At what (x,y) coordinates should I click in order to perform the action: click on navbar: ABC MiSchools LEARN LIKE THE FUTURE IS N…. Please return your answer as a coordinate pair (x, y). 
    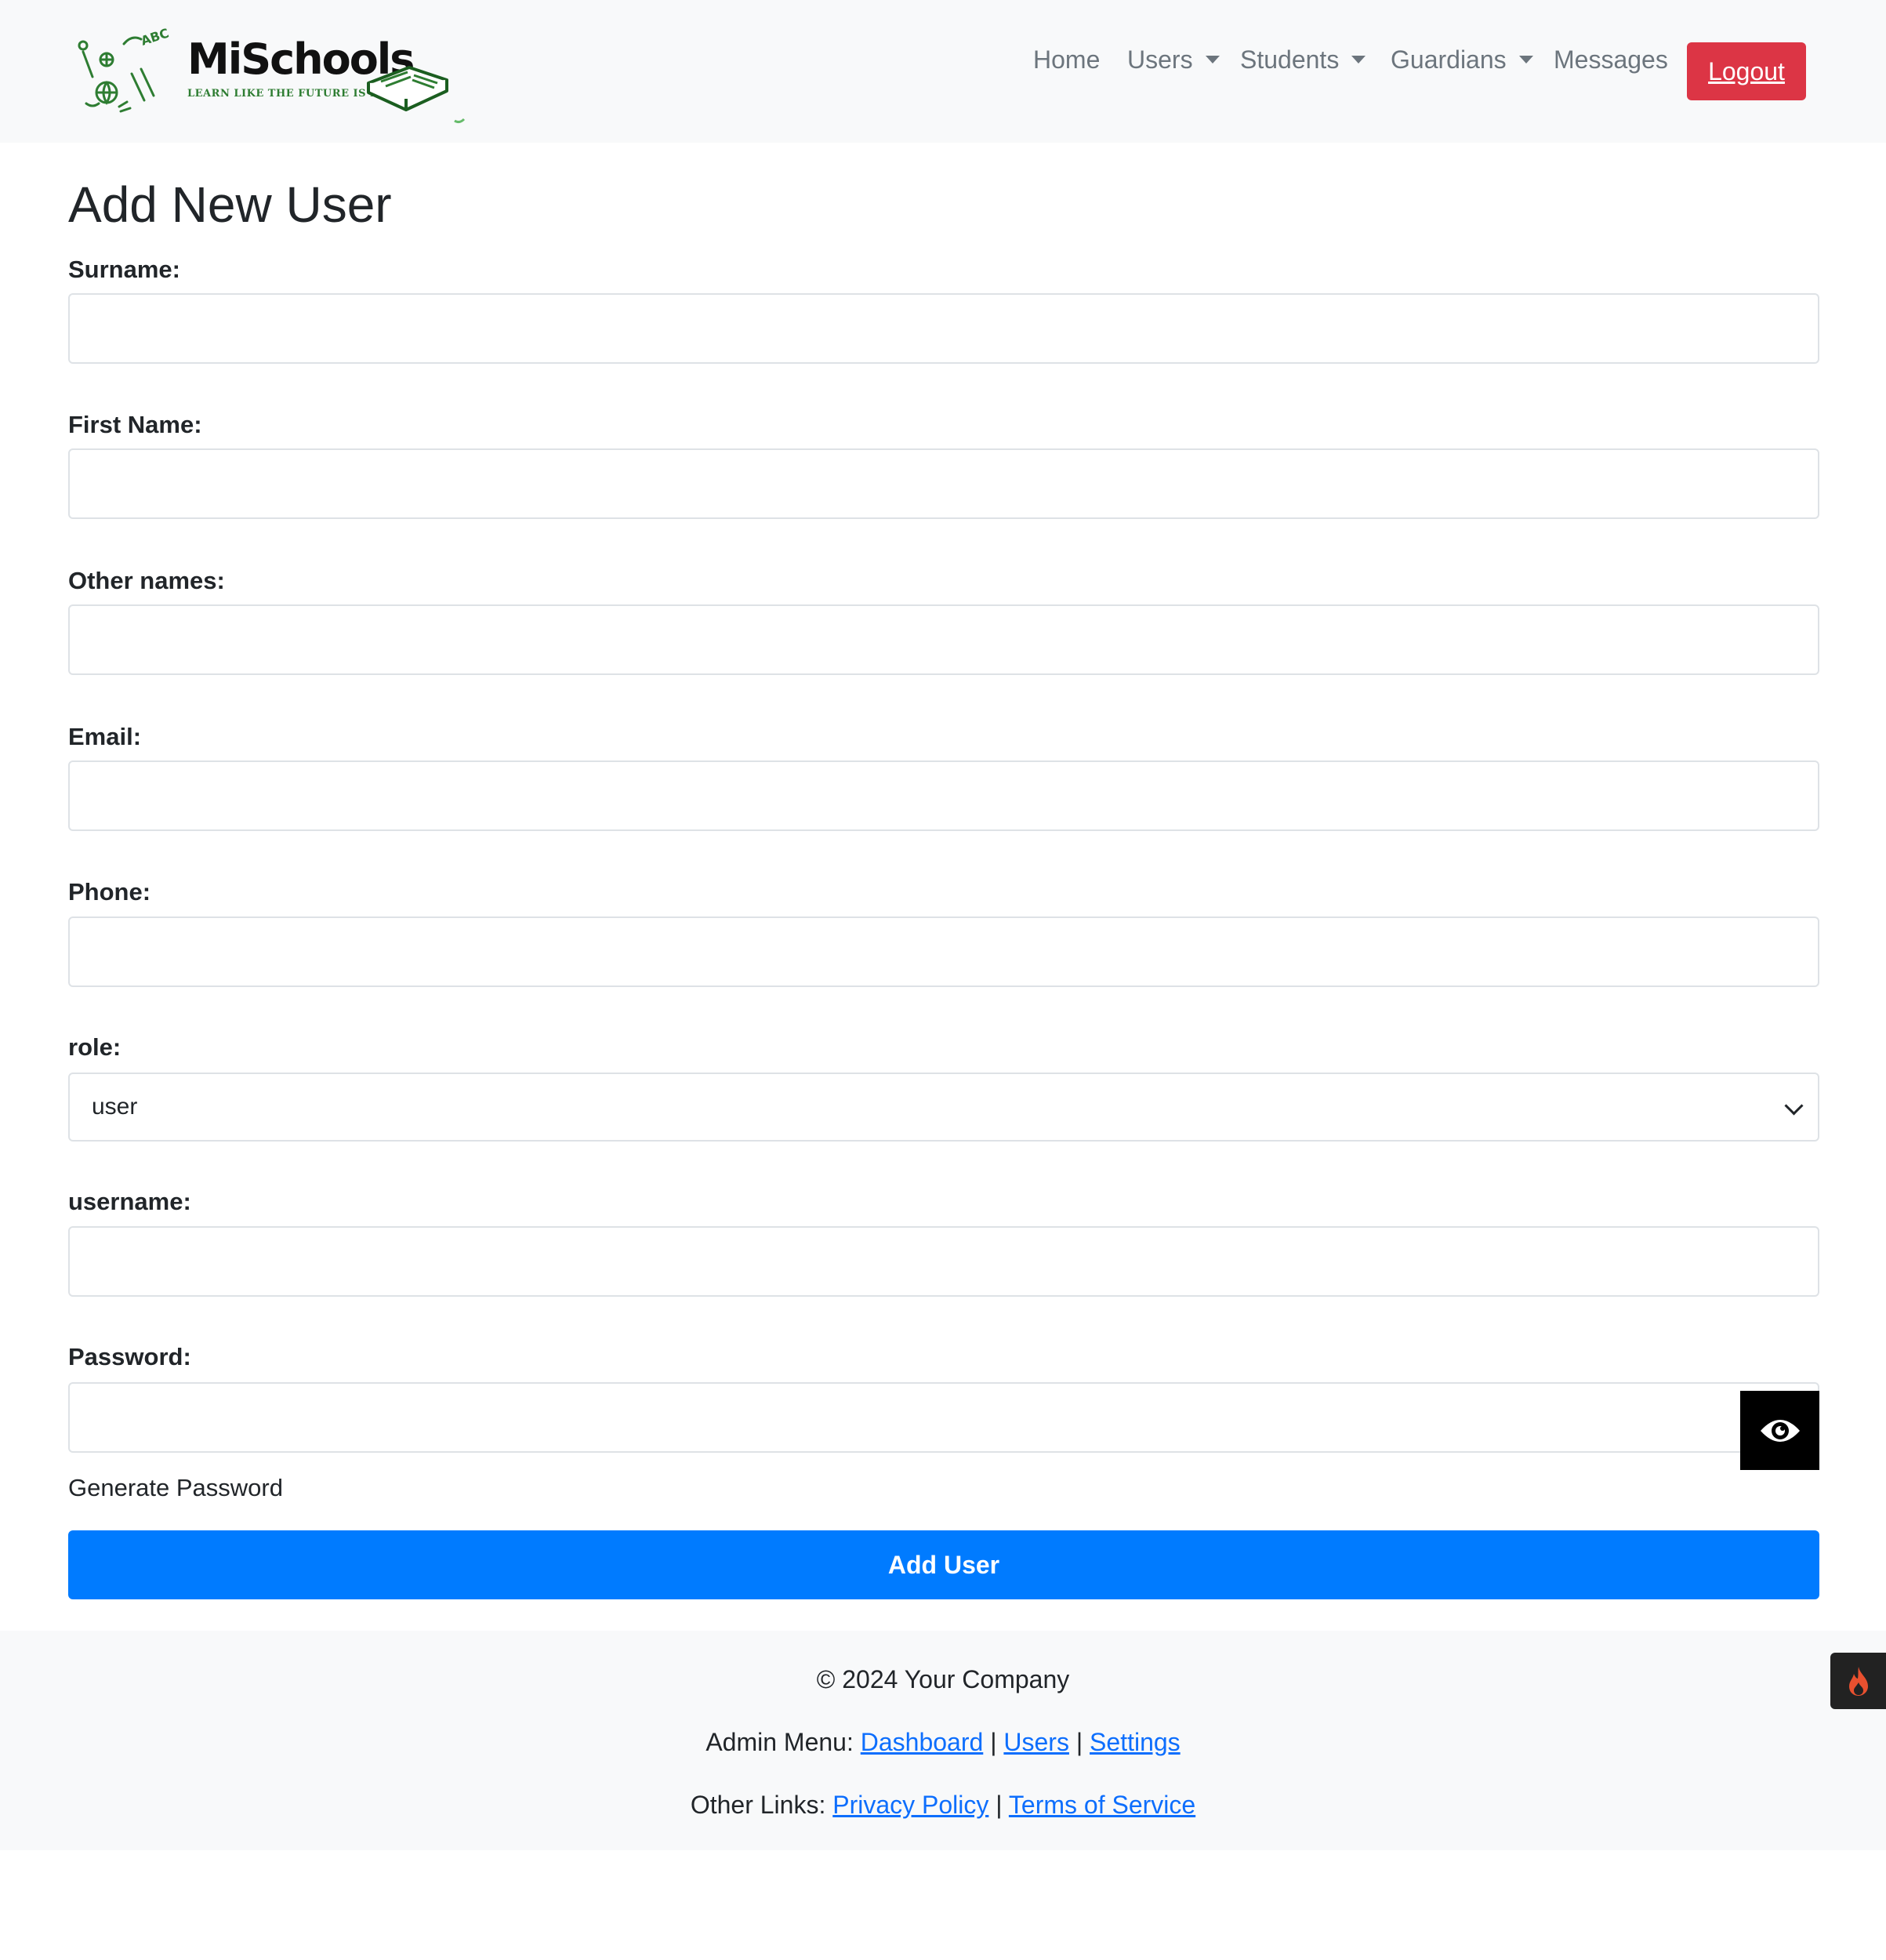
    Looking at the image, I should click on (943, 71).